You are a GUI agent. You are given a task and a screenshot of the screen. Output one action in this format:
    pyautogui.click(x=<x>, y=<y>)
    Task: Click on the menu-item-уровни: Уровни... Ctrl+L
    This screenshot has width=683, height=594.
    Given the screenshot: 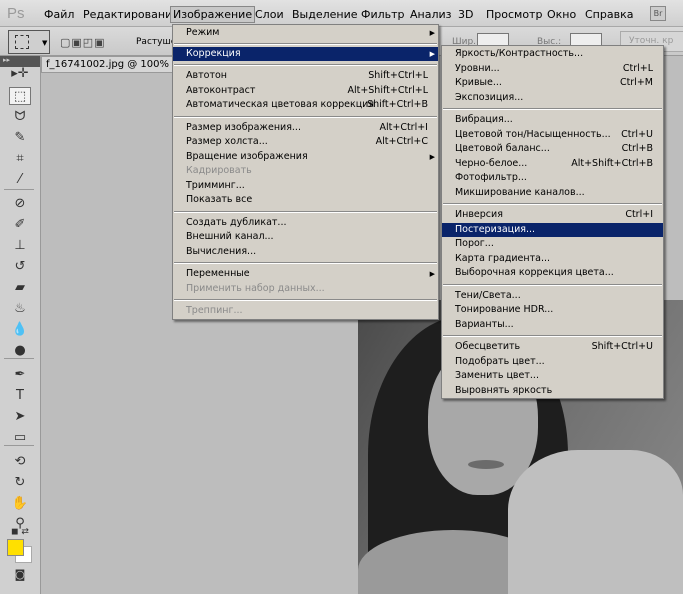 What is the action you would take?
    pyautogui.click(x=552, y=69)
    